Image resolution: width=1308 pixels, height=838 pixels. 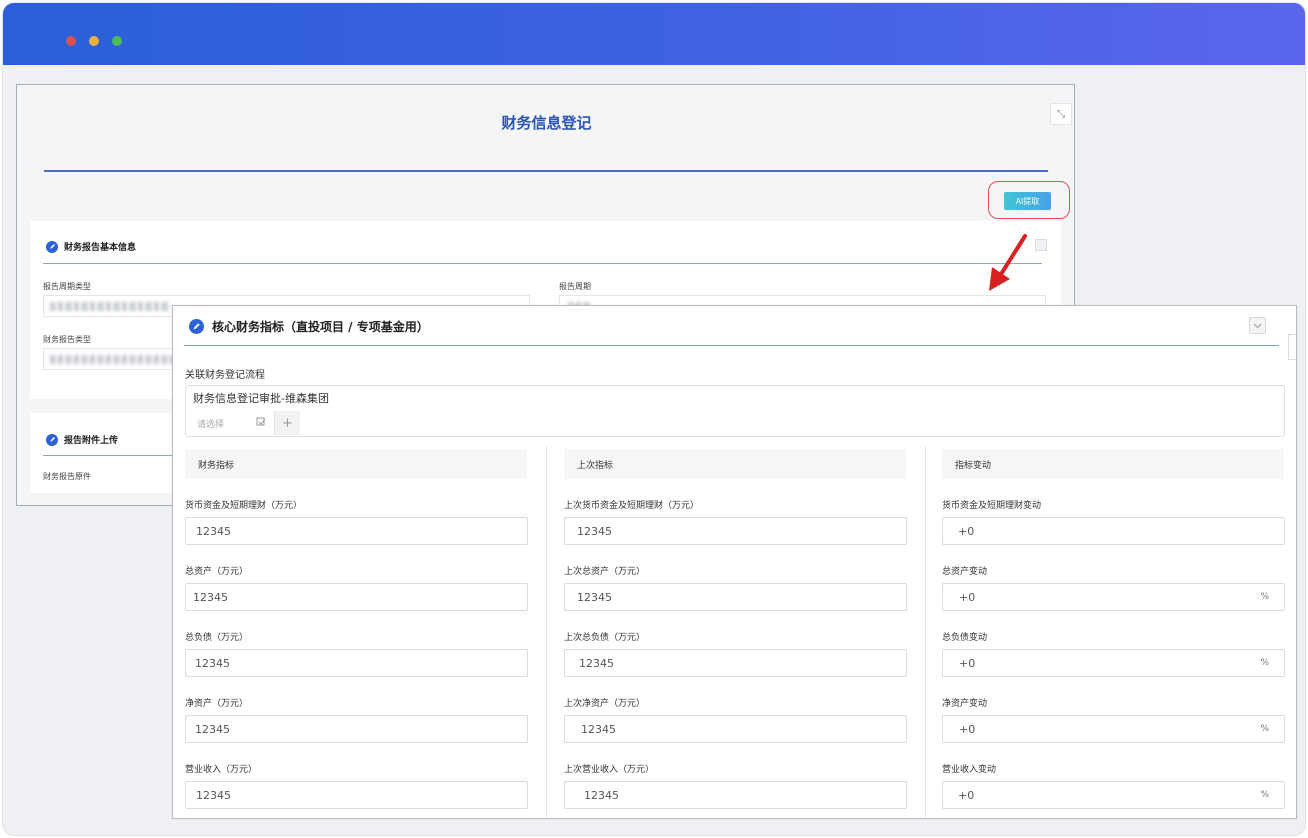 I want to click on maximize-dot-icon, so click(x=117, y=41).